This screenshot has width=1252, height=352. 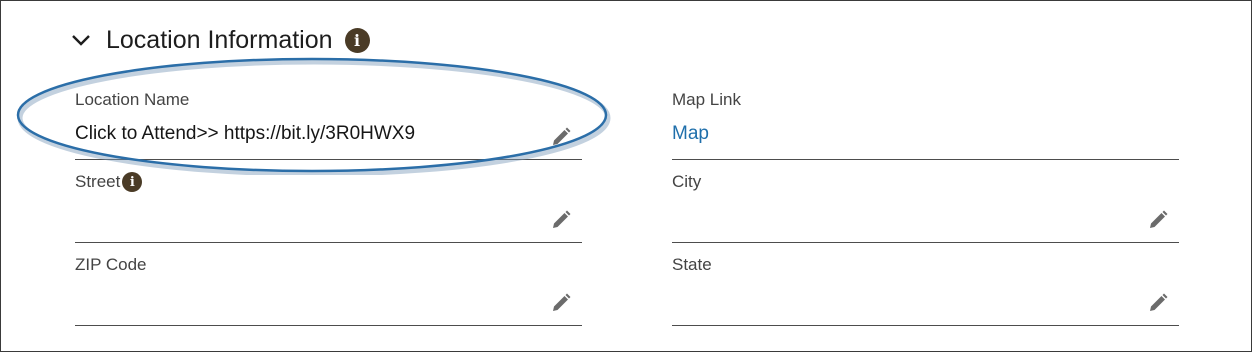 What do you see at coordinates (925, 125) in the screenshot?
I see `map-link-field: Map Link Map` at bounding box center [925, 125].